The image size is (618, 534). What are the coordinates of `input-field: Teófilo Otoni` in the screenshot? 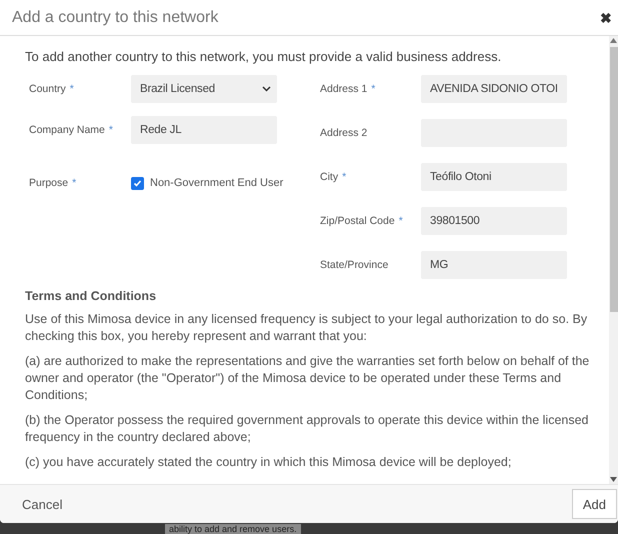 It's located at (494, 177).